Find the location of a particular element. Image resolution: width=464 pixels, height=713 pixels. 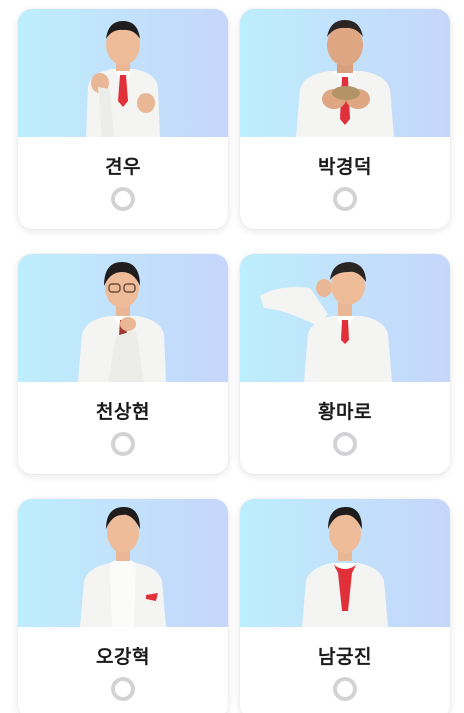

candidate-name: 박경덕 is located at coordinates (345, 167).